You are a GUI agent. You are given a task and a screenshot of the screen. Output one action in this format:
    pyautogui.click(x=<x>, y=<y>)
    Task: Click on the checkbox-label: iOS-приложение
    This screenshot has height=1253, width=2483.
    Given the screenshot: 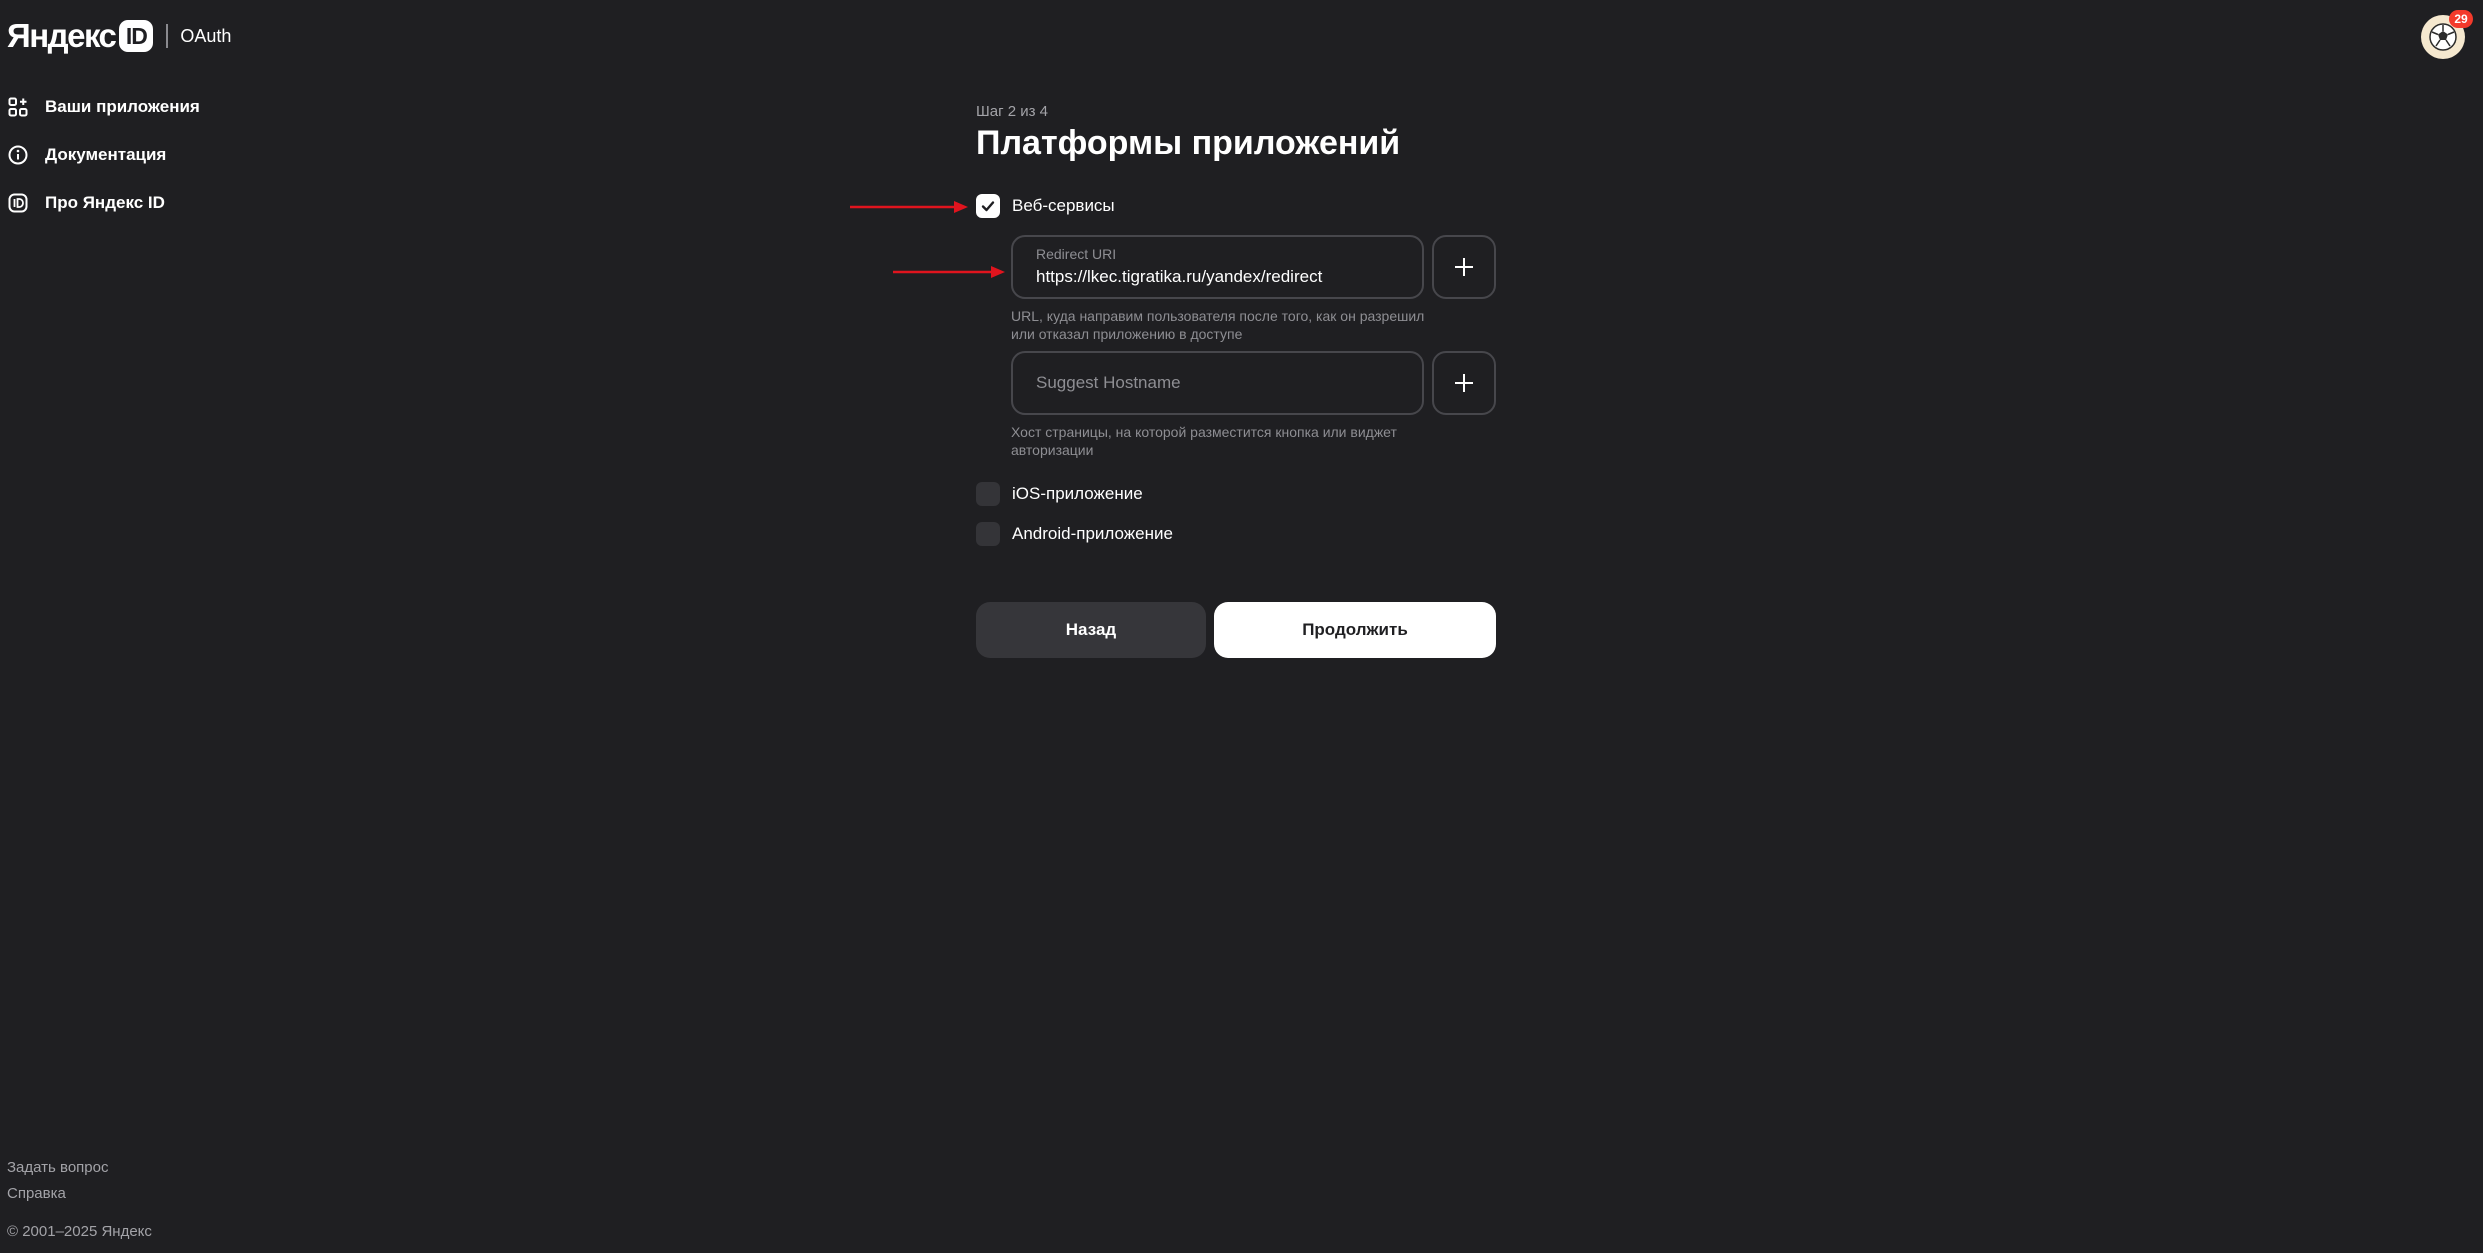 What is the action you would take?
    pyautogui.click(x=1077, y=493)
    